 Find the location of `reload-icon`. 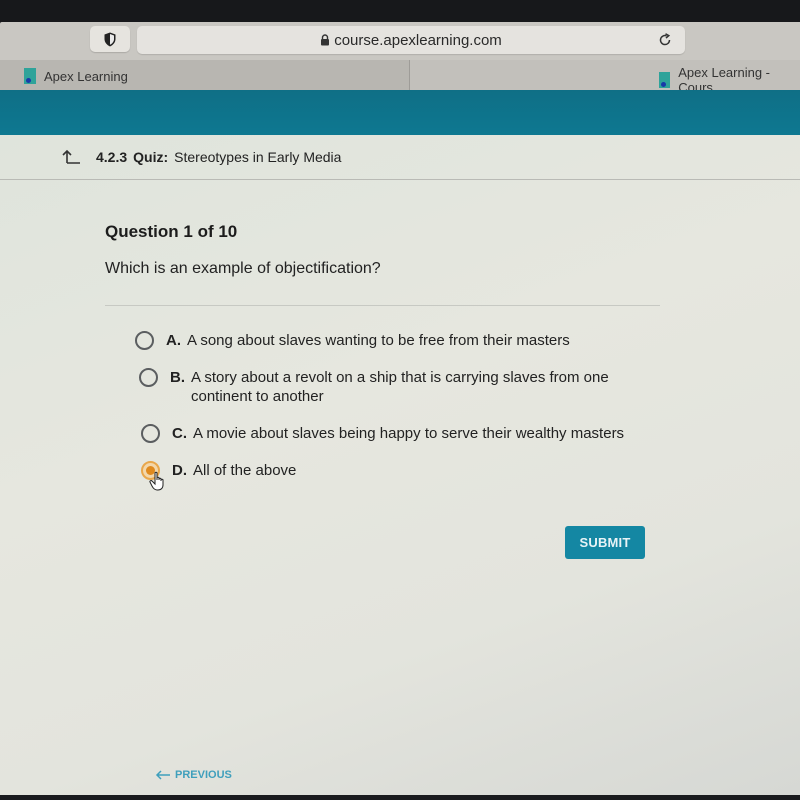

reload-icon is located at coordinates (665, 39).